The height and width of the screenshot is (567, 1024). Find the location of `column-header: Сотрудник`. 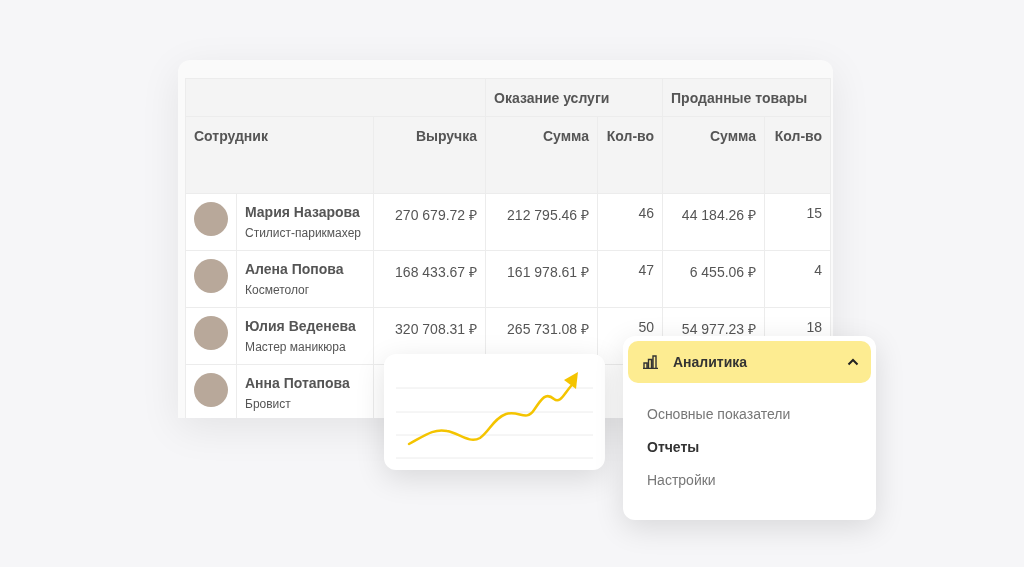

column-header: Сотрудник is located at coordinates (231, 136).